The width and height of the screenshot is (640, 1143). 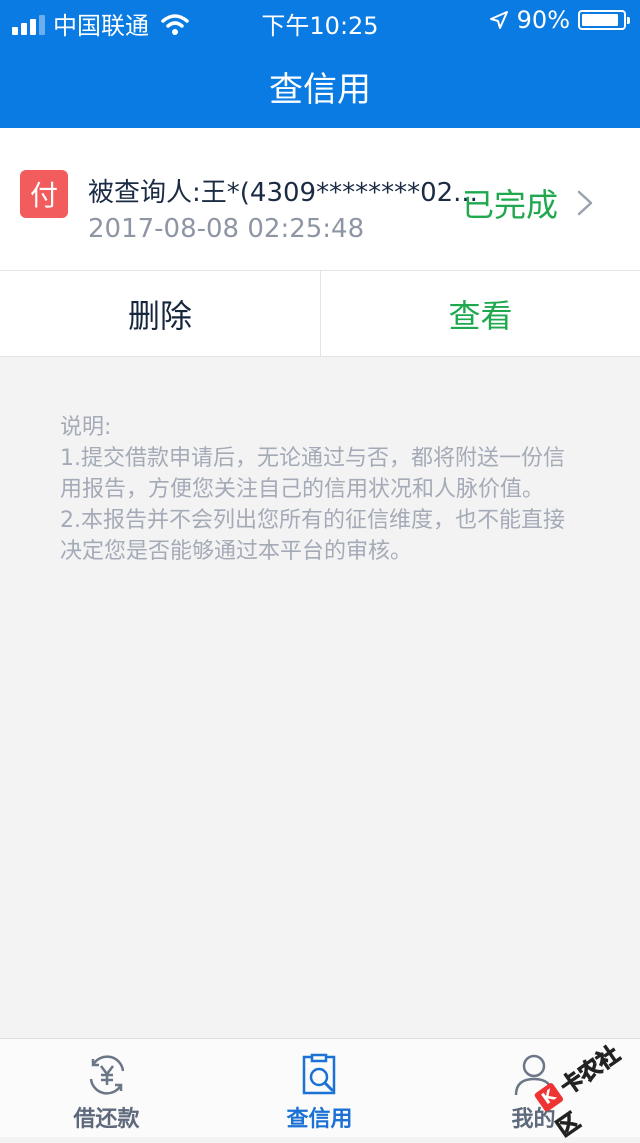 What do you see at coordinates (86, 427) in the screenshot?
I see `notes-heading: 说明:` at bounding box center [86, 427].